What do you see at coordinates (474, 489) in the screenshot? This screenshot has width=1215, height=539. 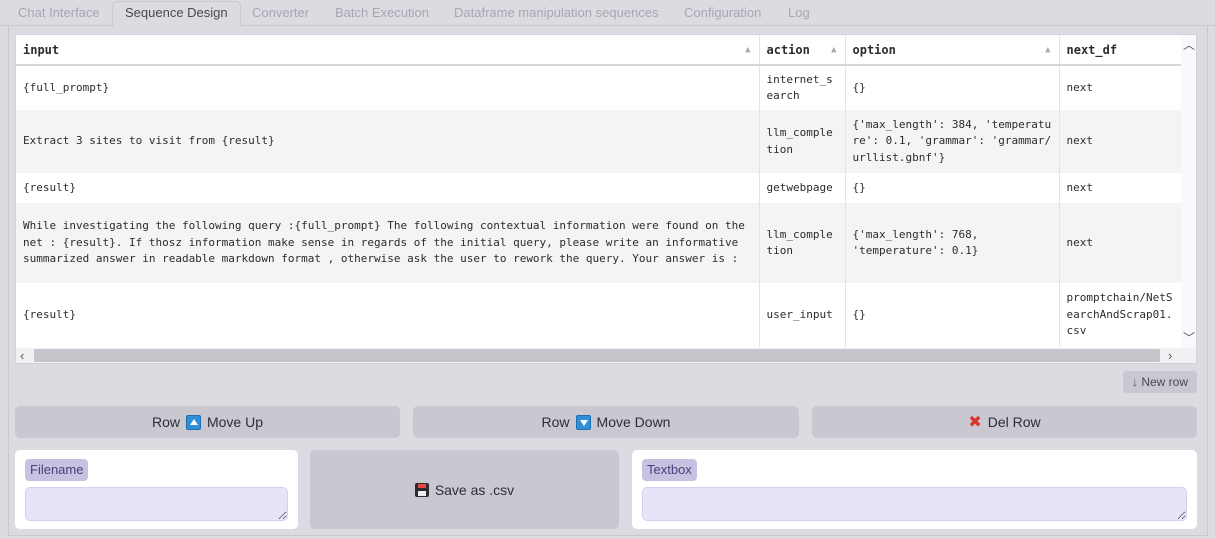 I see `save-csv-label: Save as .csv` at bounding box center [474, 489].